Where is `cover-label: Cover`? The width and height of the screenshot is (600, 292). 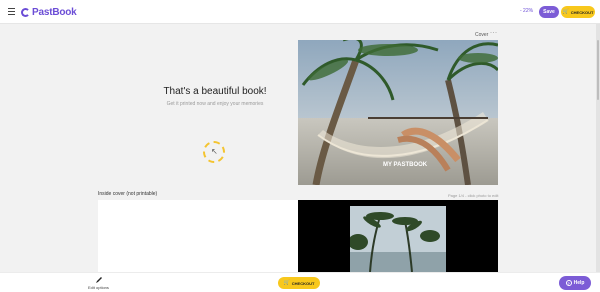 cover-label: Cover is located at coordinates (482, 35).